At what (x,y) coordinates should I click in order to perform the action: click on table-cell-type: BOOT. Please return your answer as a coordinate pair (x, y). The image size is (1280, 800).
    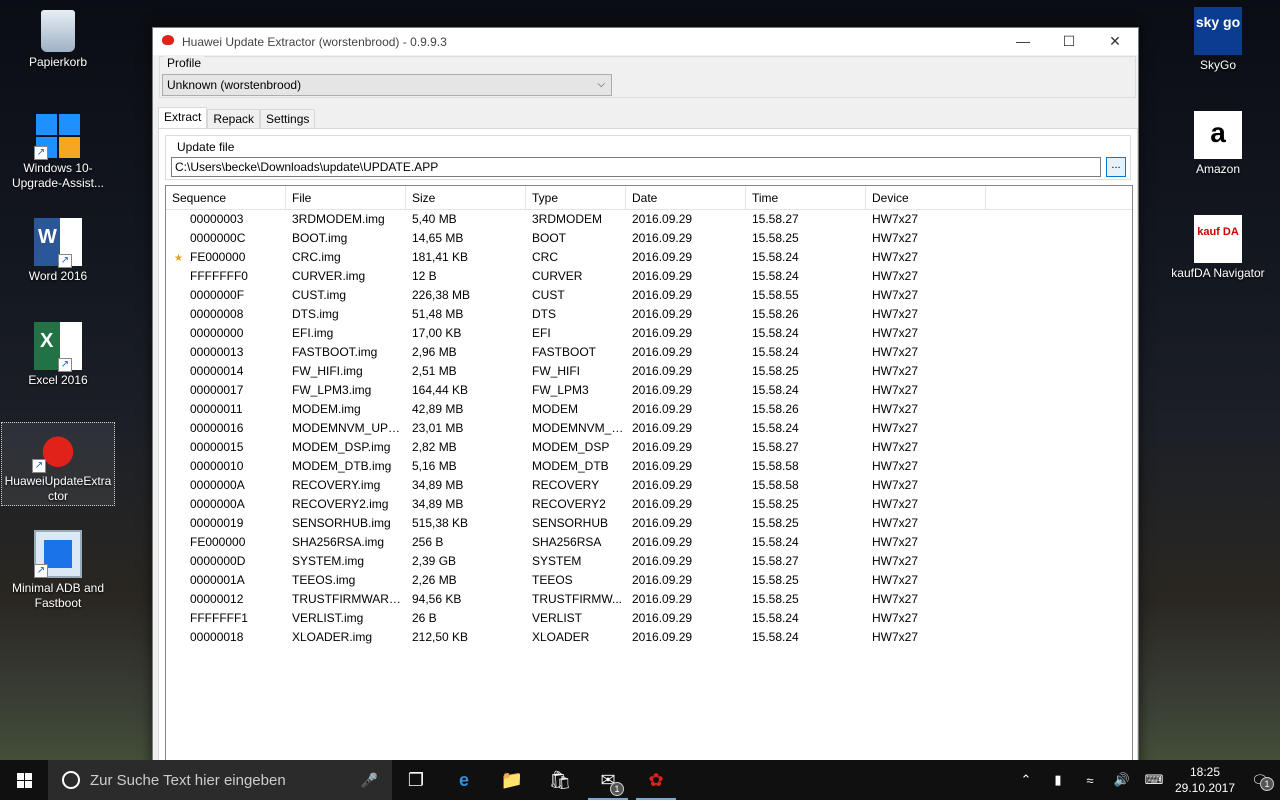
    Looking at the image, I should click on (549, 238).